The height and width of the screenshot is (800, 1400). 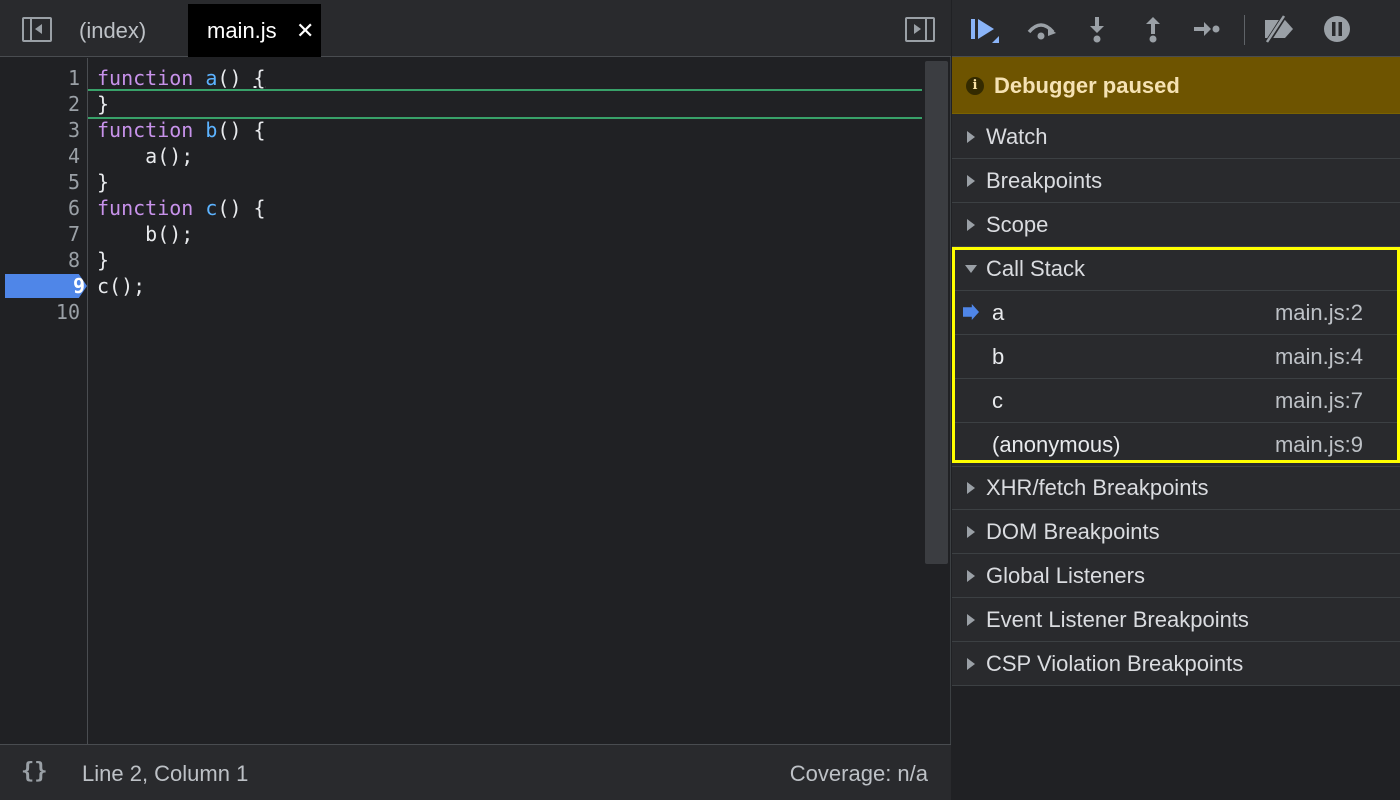 What do you see at coordinates (40, 156) in the screenshot?
I see `line-number: 4` at bounding box center [40, 156].